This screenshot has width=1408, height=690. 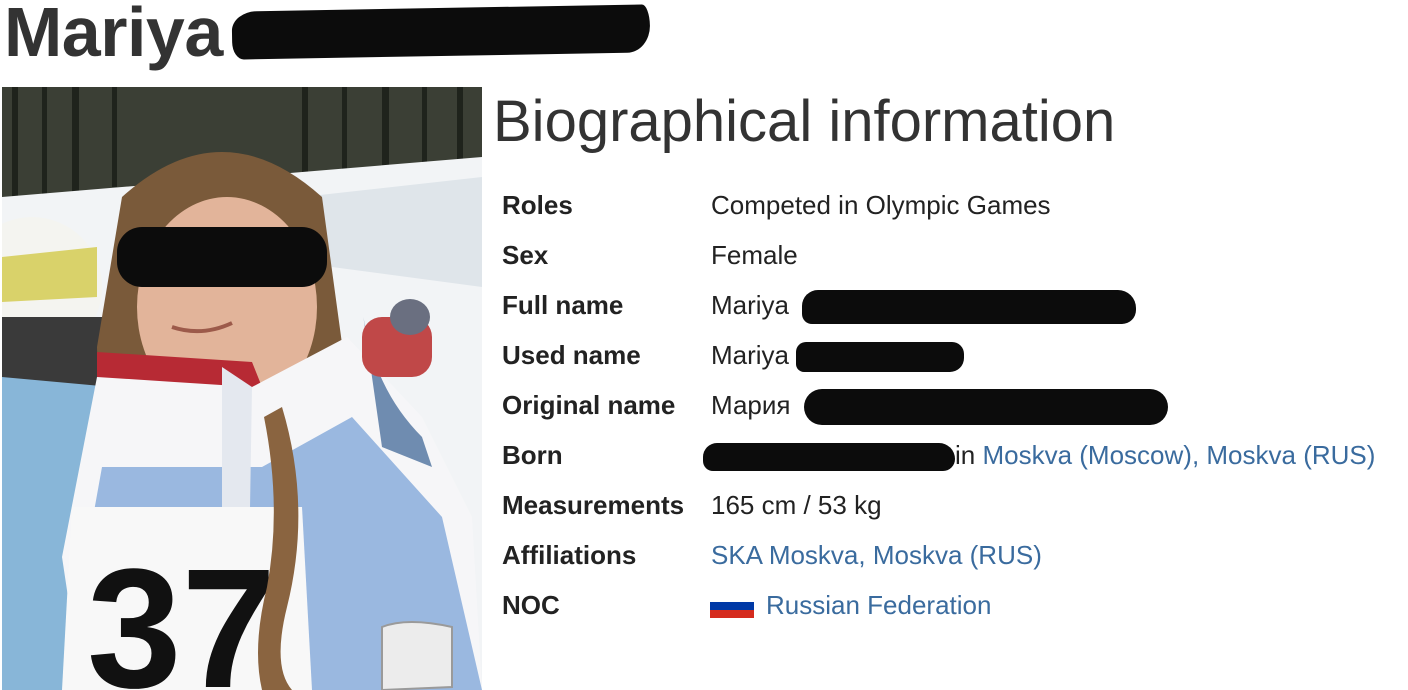 What do you see at coordinates (589, 405) in the screenshot?
I see `bio-label: Original name` at bounding box center [589, 405].